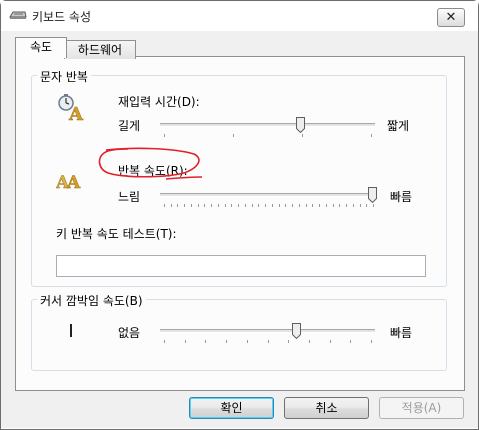  I want to click on repeat-rate-ticks, so click(269, 207).